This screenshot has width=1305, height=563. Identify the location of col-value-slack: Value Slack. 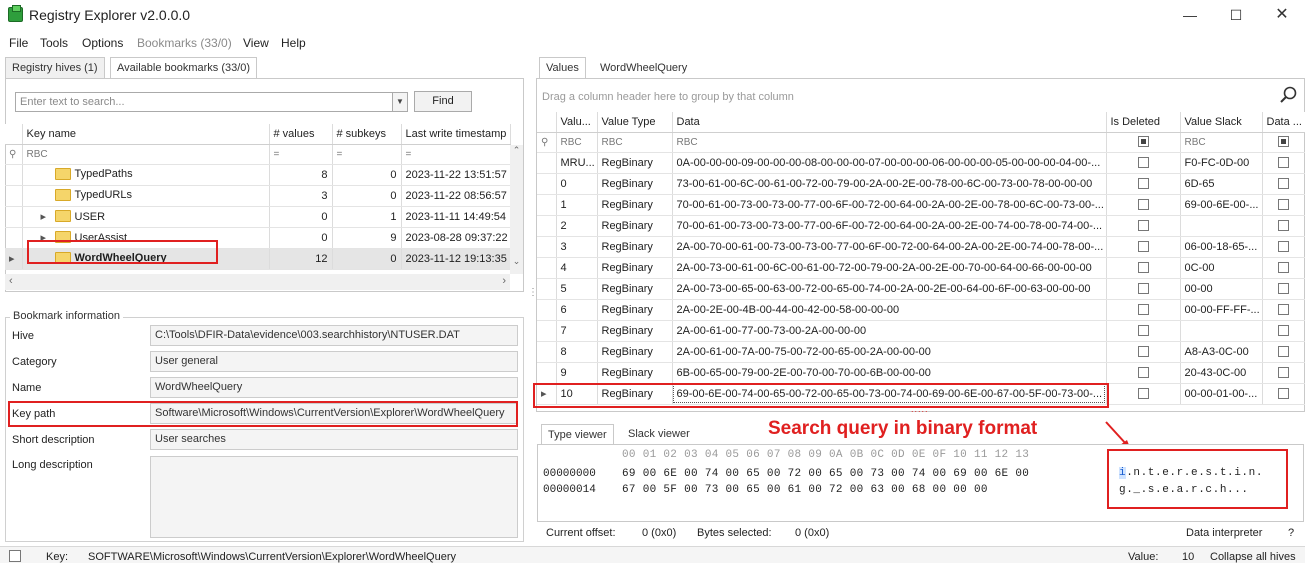
(1221, 122).